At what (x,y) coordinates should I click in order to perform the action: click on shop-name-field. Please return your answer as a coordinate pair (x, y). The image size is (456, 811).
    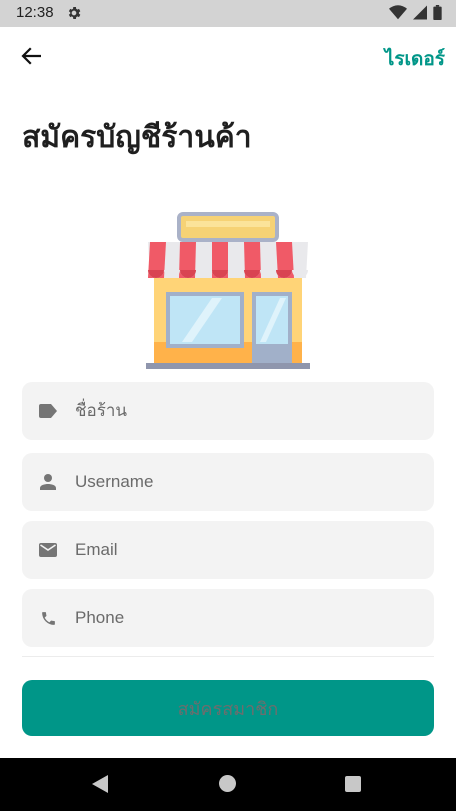
    Looking at the image, I should click on (228, 411).